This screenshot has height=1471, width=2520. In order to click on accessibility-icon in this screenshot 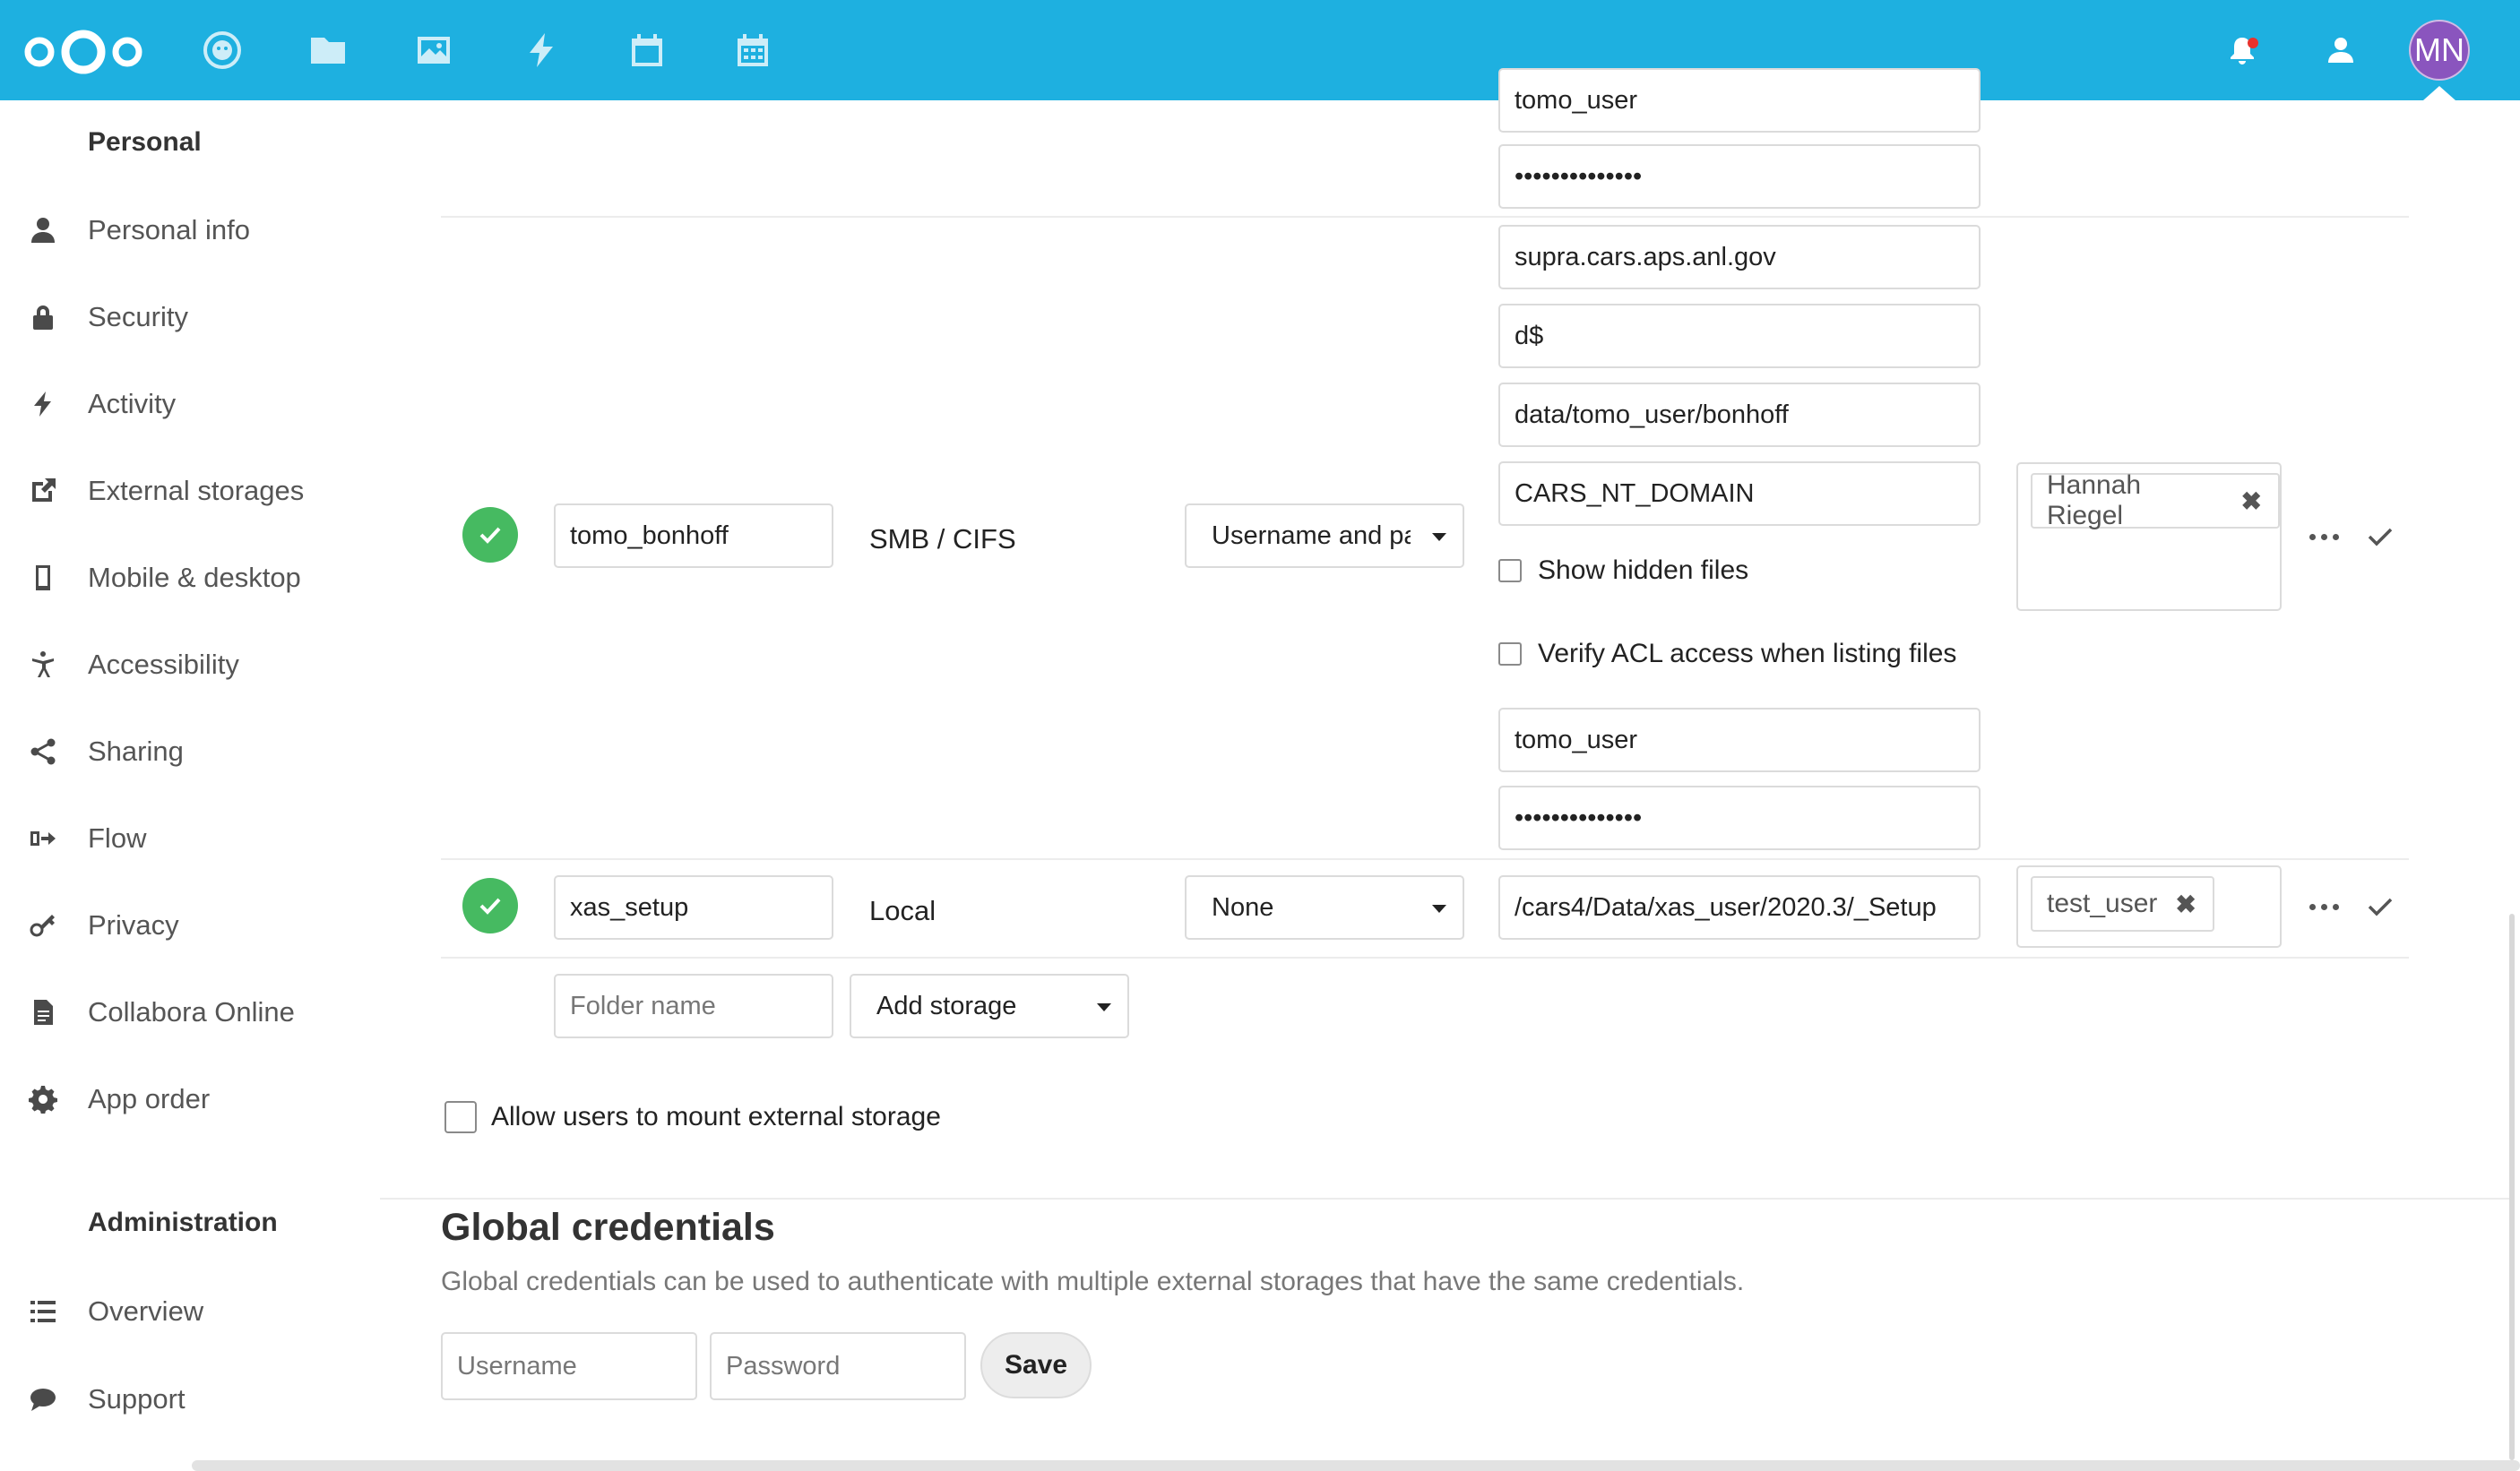, I will do `click(43, 665)`.